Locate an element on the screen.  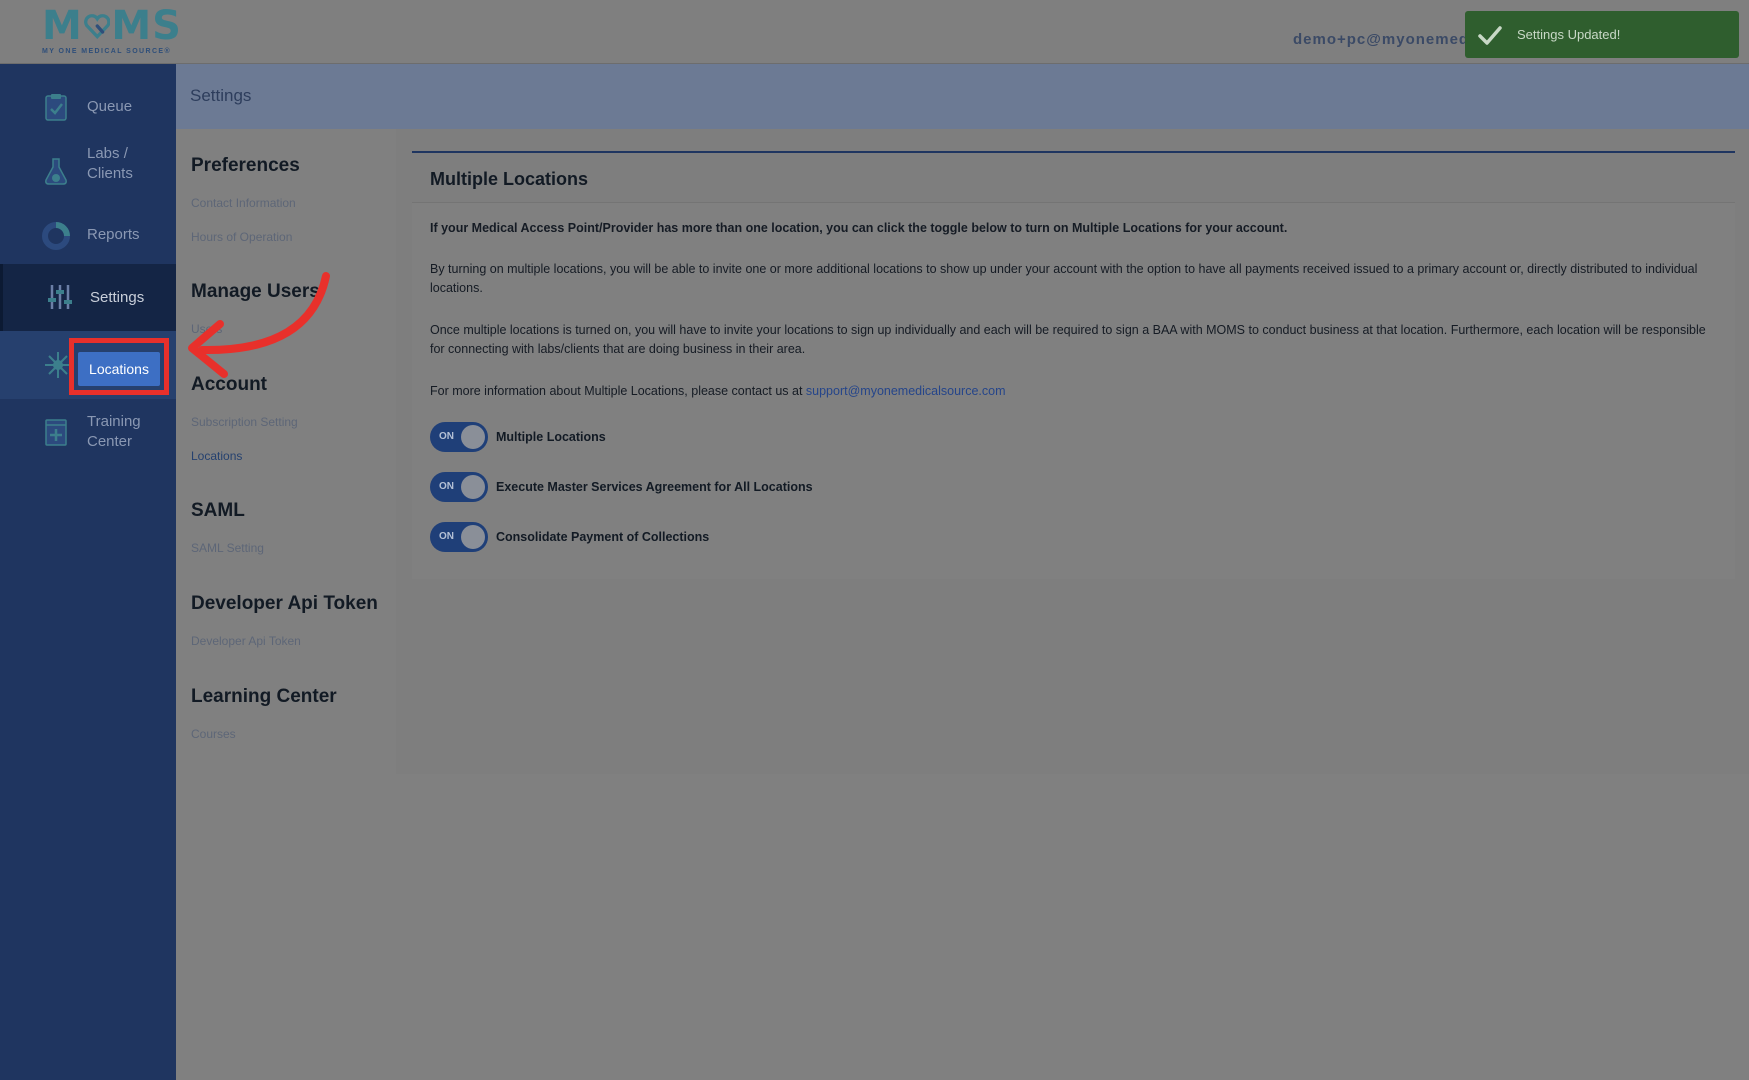
checkmark-icon is located at coordinates (1490, 35).